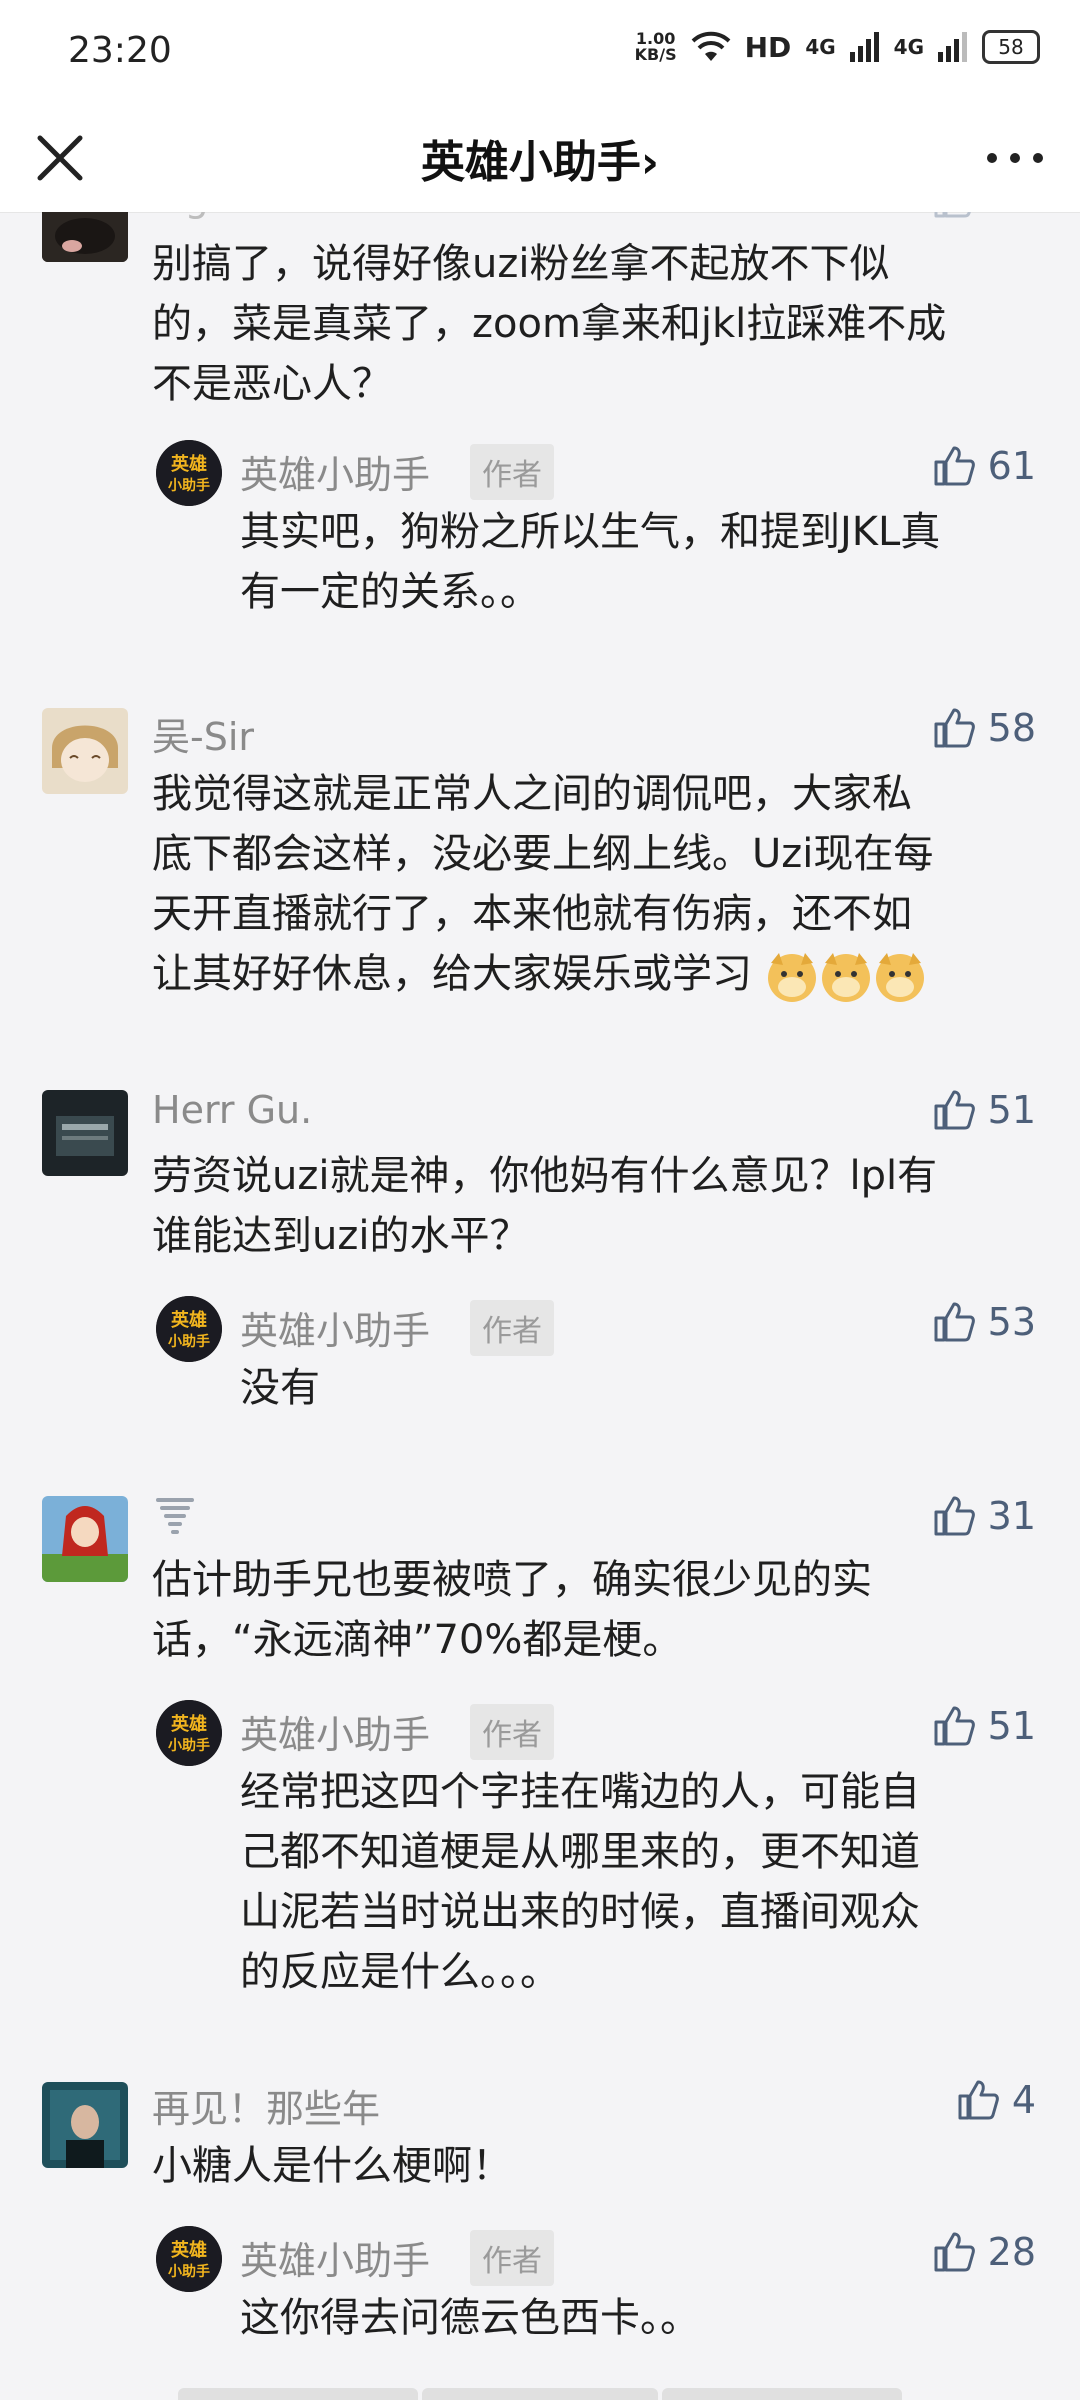  I want to click on like-count: 4, so click(1023, 2100).